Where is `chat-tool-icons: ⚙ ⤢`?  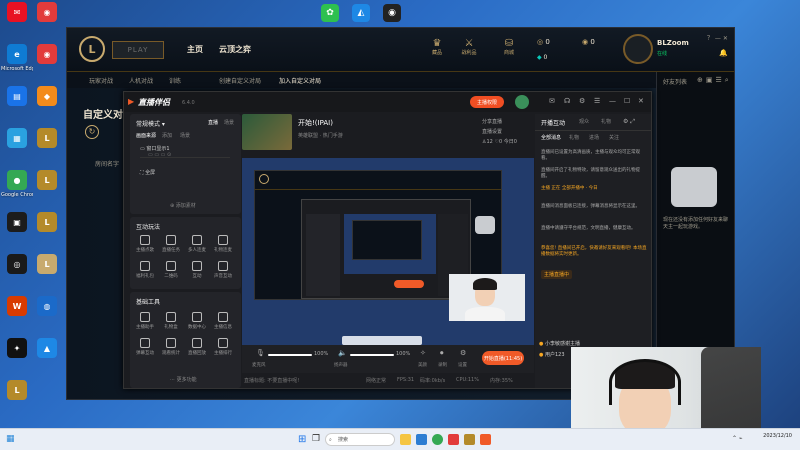
chat-tool-icons: ⚙ ⤢ is located at coordinates (629, 122).